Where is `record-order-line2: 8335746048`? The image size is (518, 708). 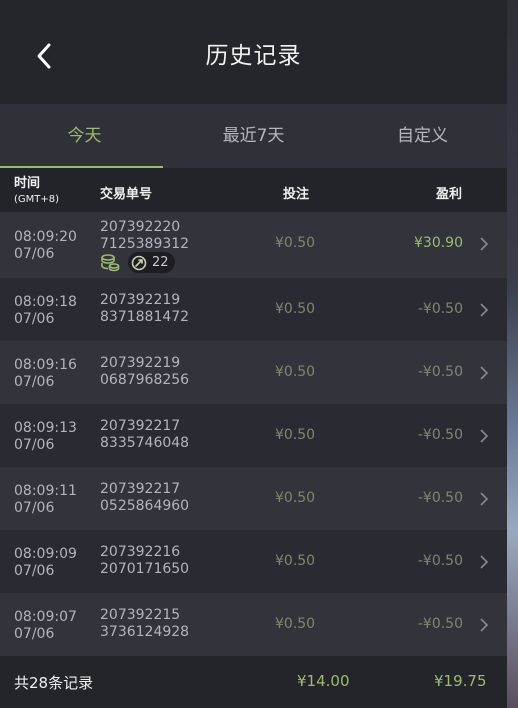
record-order-line2: 8335746048 is located at coordinates (145, 443).